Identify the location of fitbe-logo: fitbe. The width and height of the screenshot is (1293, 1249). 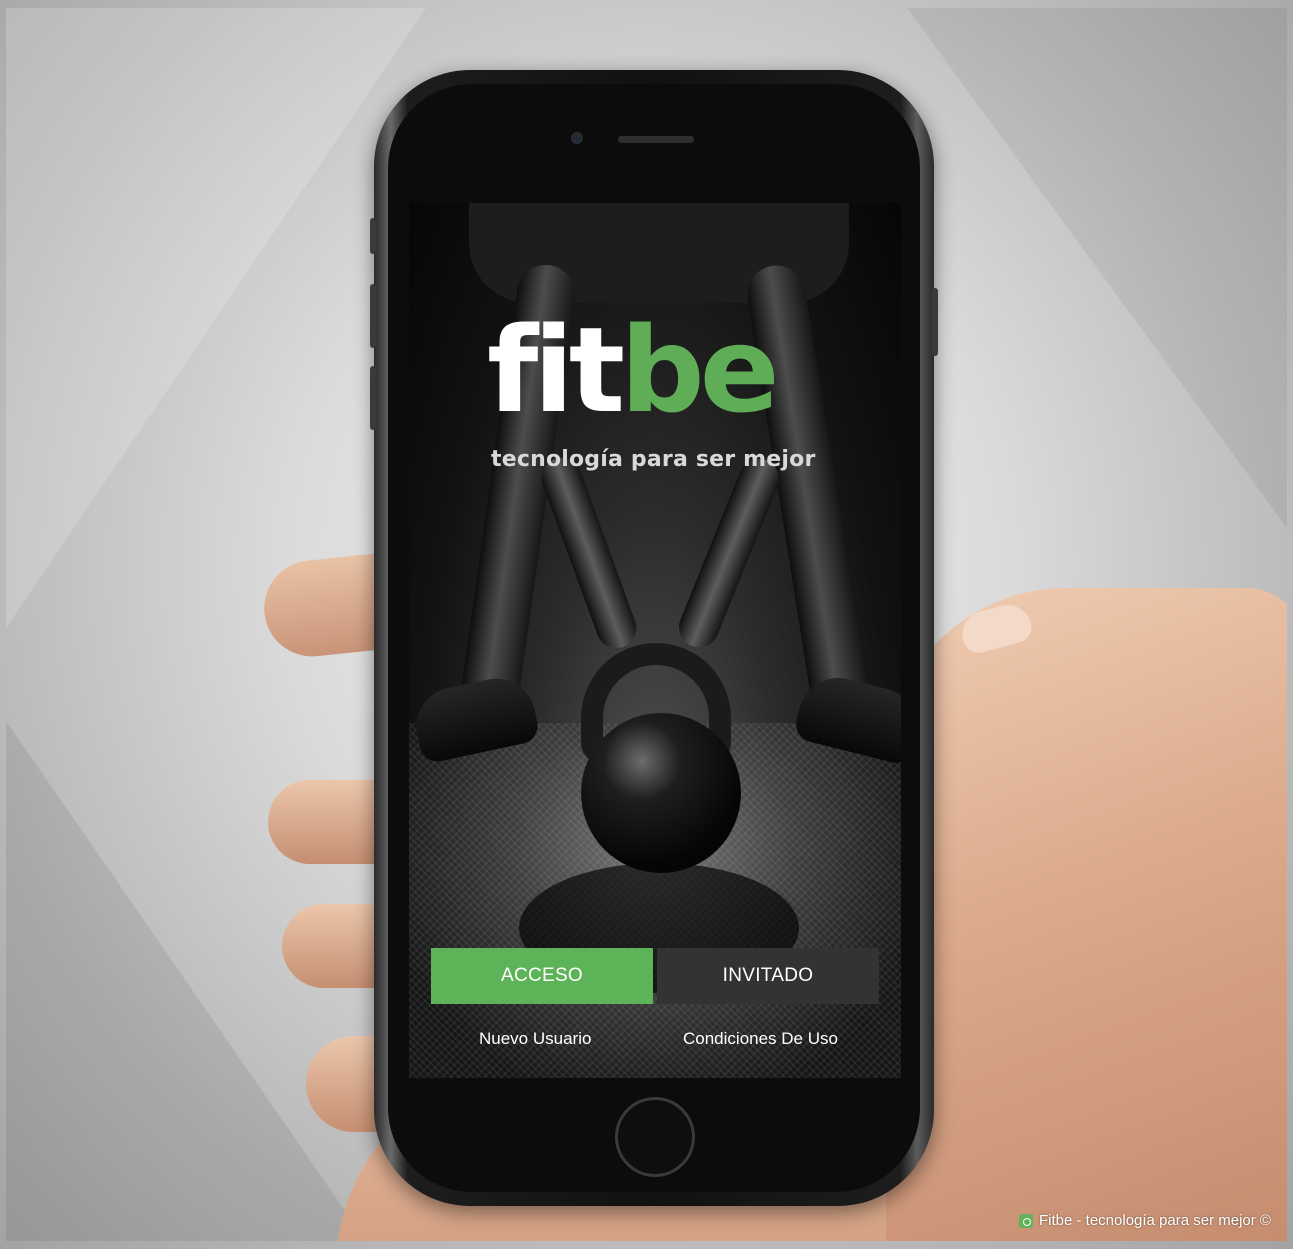
(667, 370).